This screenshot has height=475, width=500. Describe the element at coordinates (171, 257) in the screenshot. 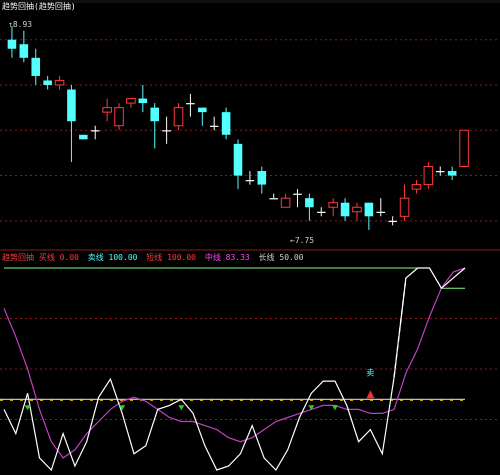

I see `legend-item-short: 短线 100.00` at that location.